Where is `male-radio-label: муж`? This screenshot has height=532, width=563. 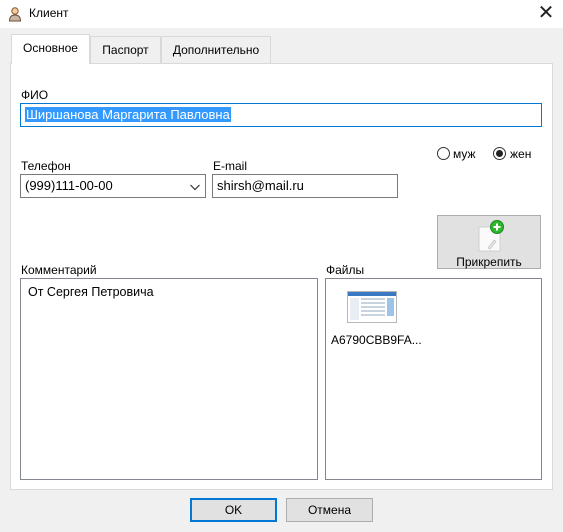 male-radio-label: муж is located at coordinates (464, 154).